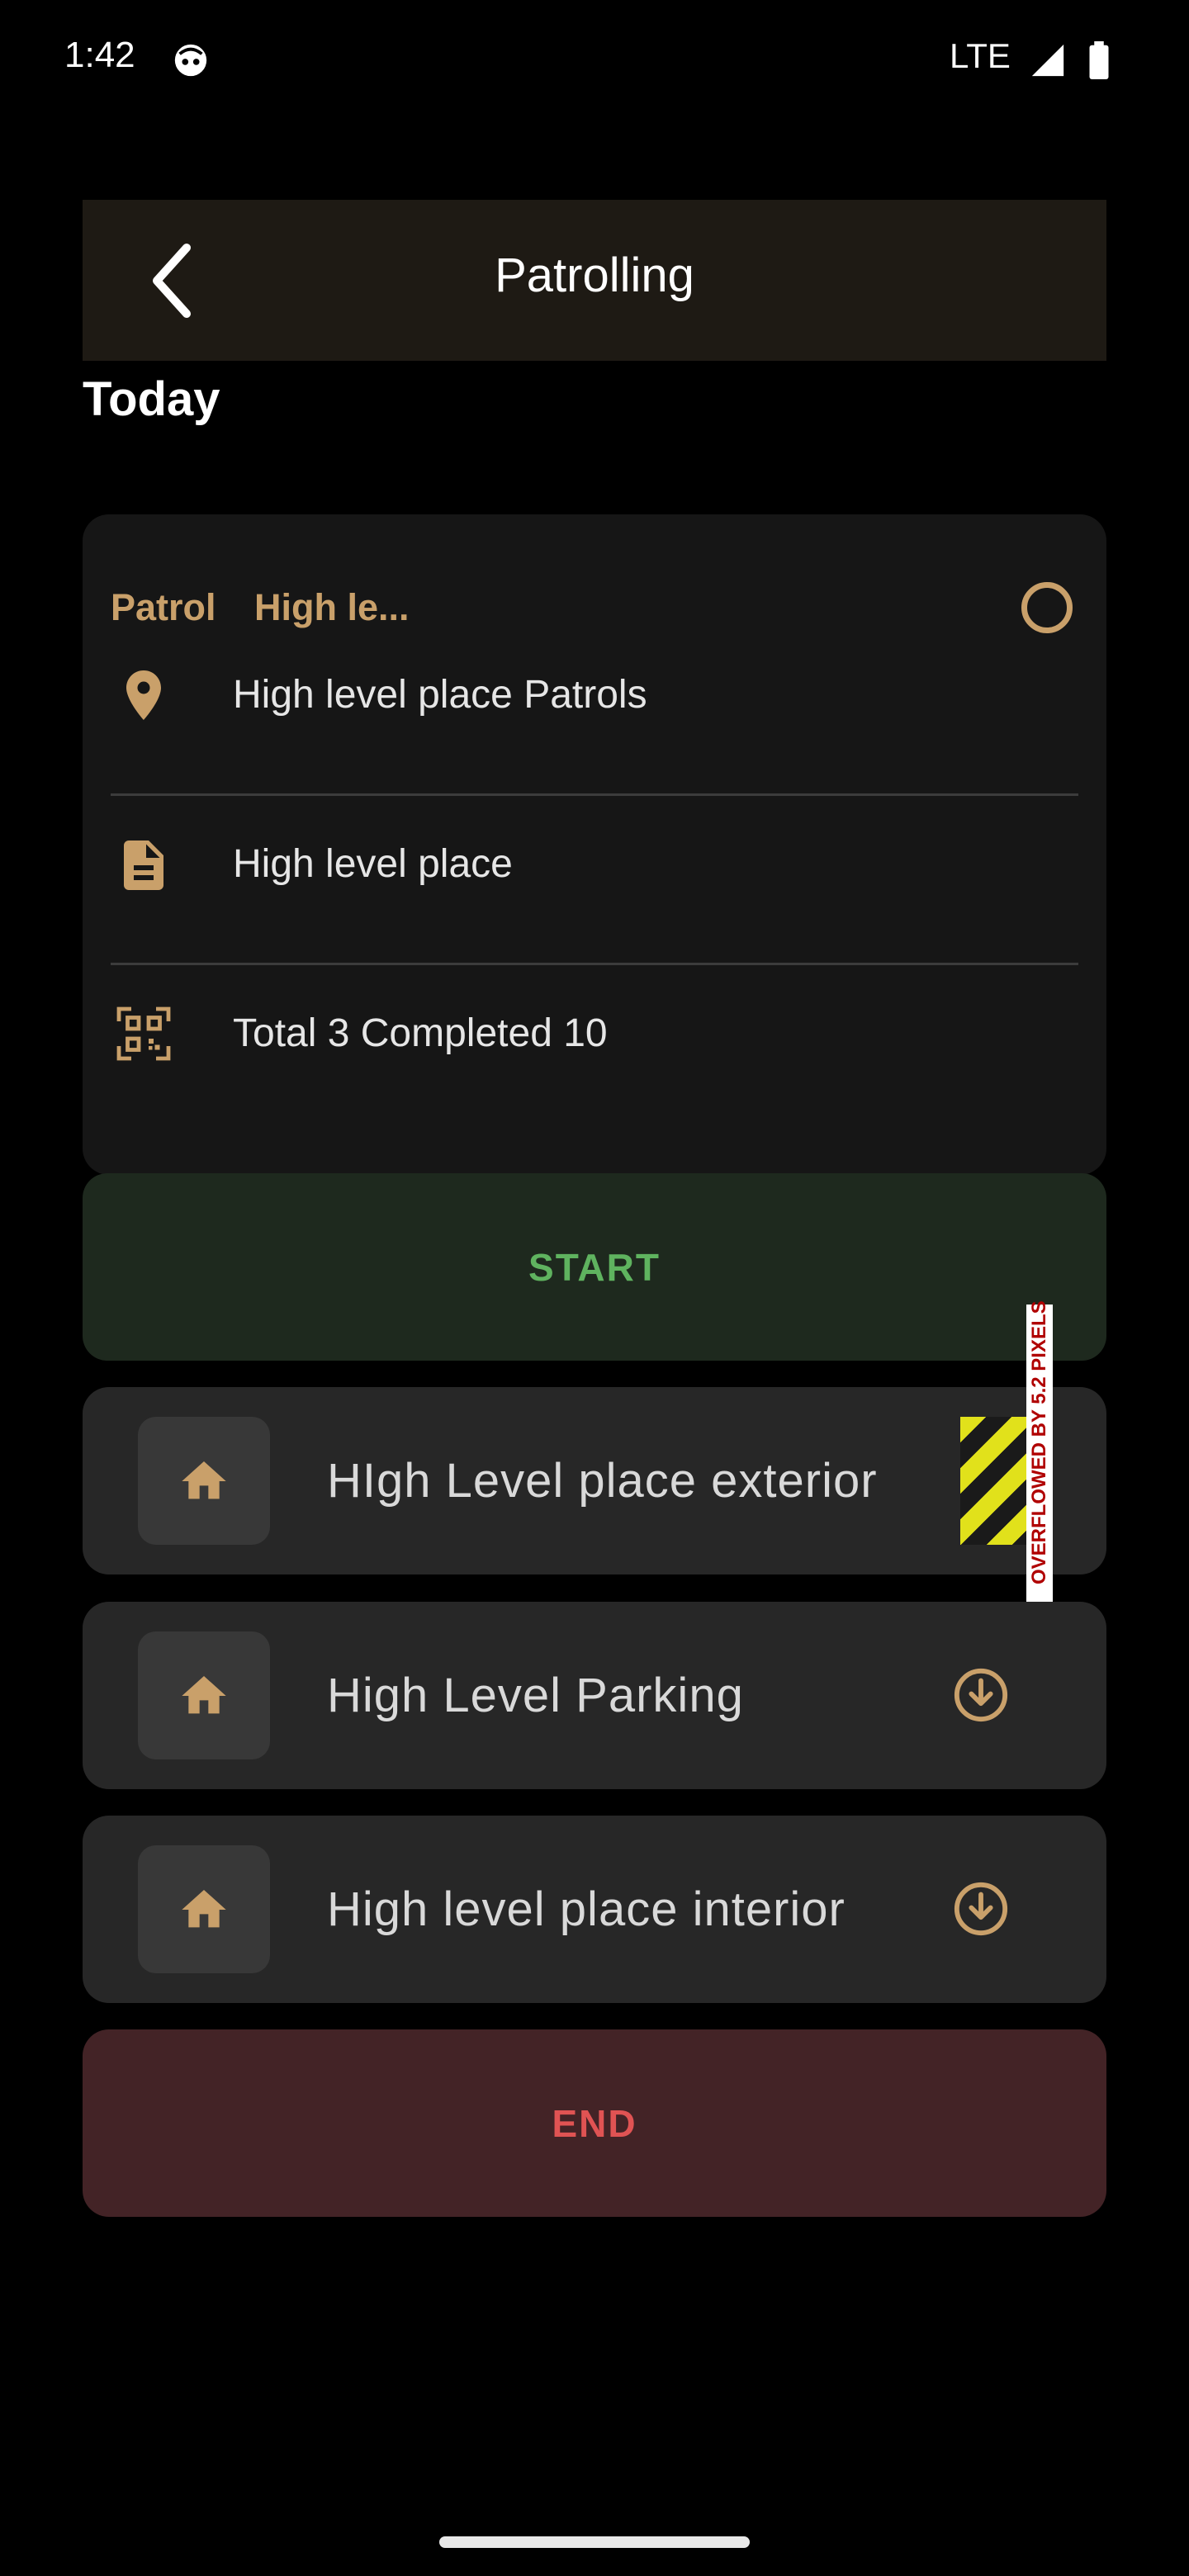 This screenshot has height=2576, width=1189. Describe the element at coordinates (594, 2542) in the screenshot. I see `home-indicator` at that location.